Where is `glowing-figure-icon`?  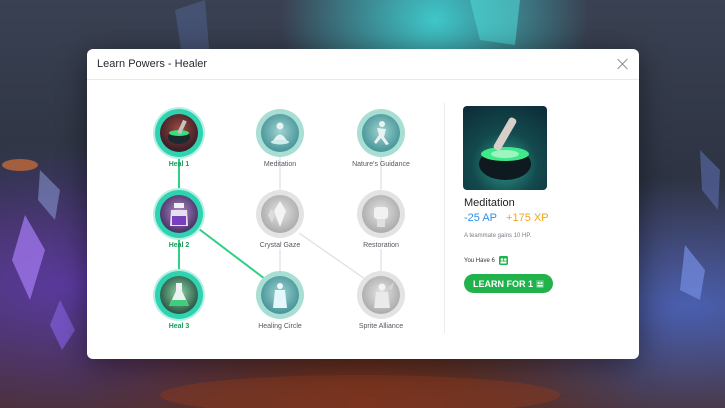
glowing-figure-icon is located at coordinates (280, 295).